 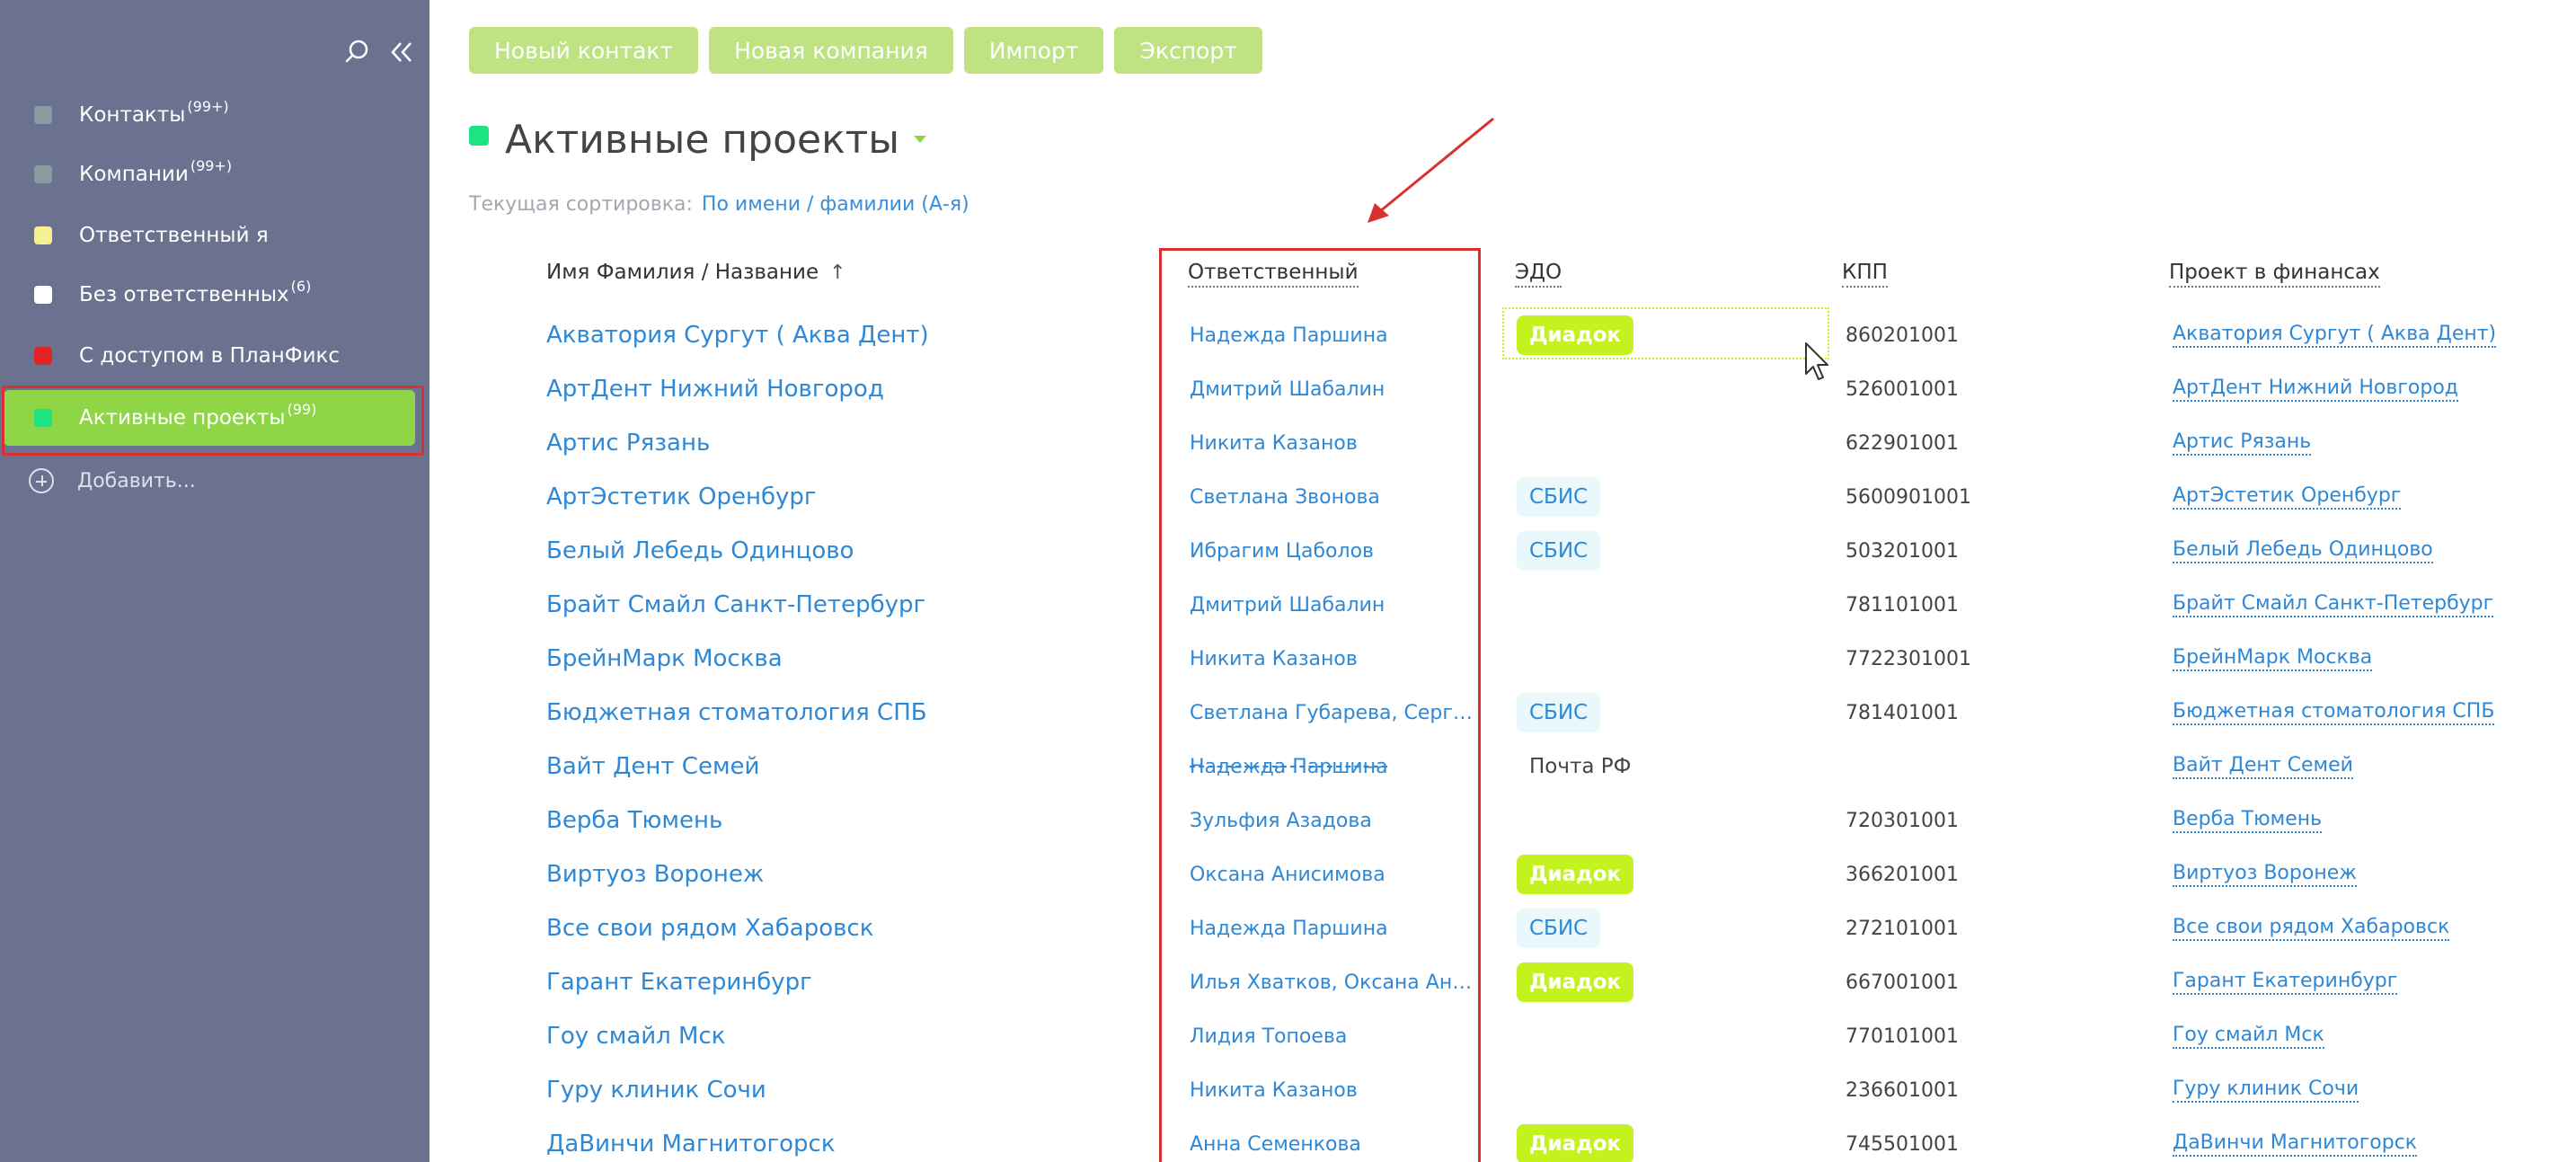 I want to click on chevron-down-icon, so click(x=921, y=139).